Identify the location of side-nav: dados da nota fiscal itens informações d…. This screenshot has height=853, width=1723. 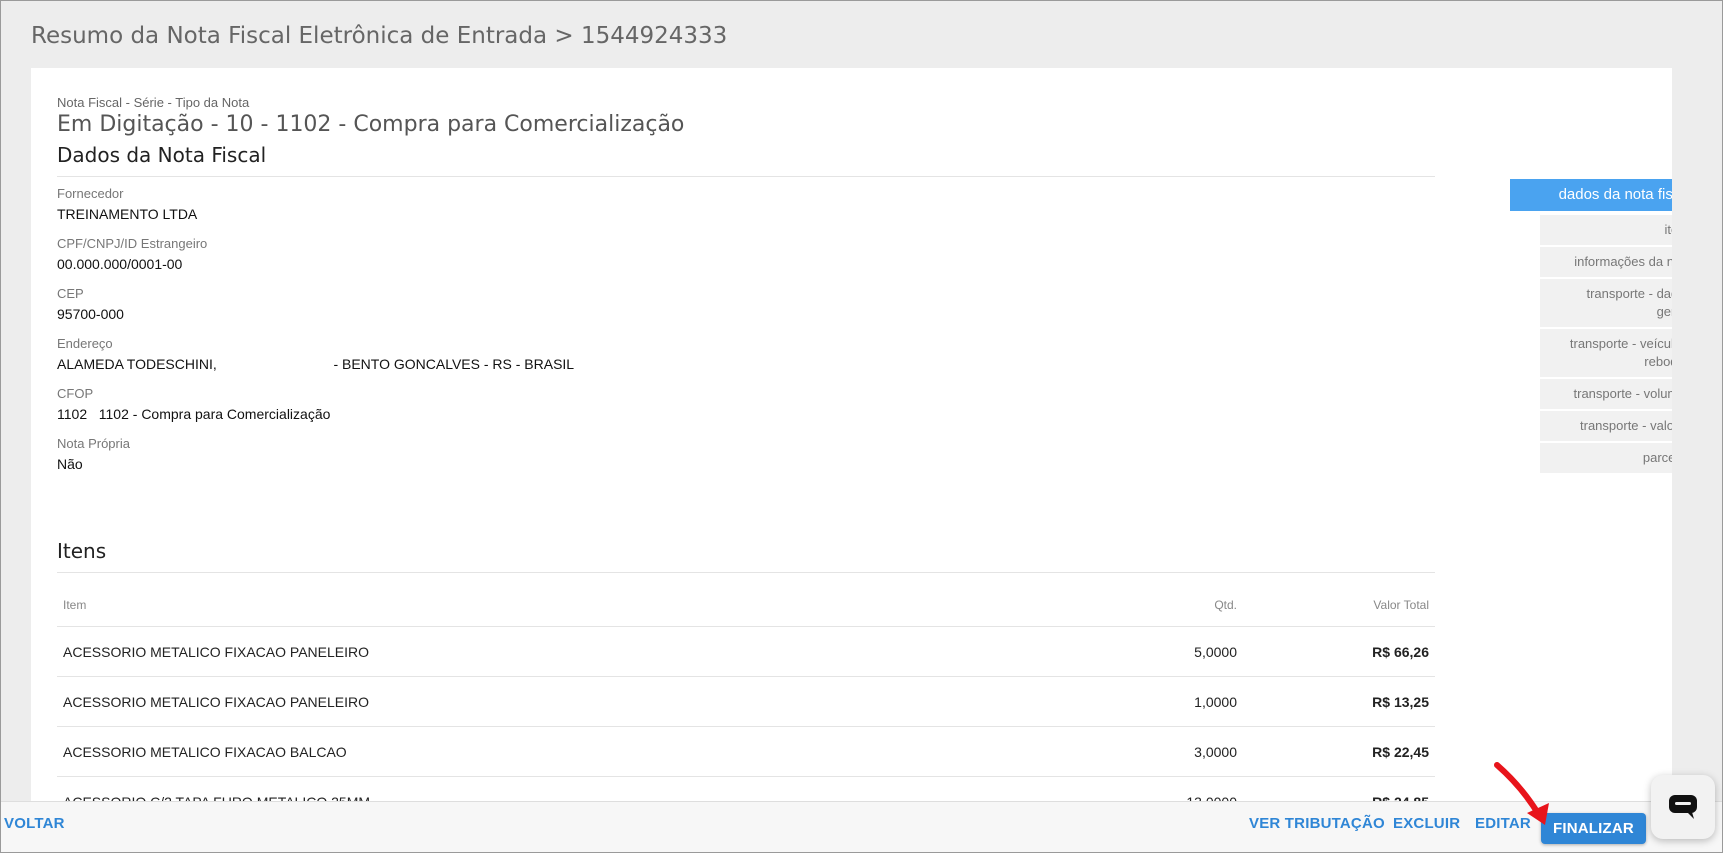
(1576, 327).